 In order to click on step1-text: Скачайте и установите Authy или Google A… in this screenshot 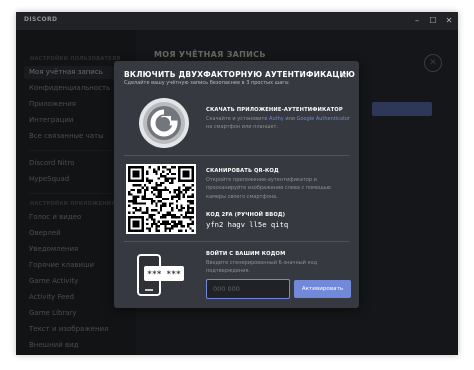, I will do `click(278, 123)`.